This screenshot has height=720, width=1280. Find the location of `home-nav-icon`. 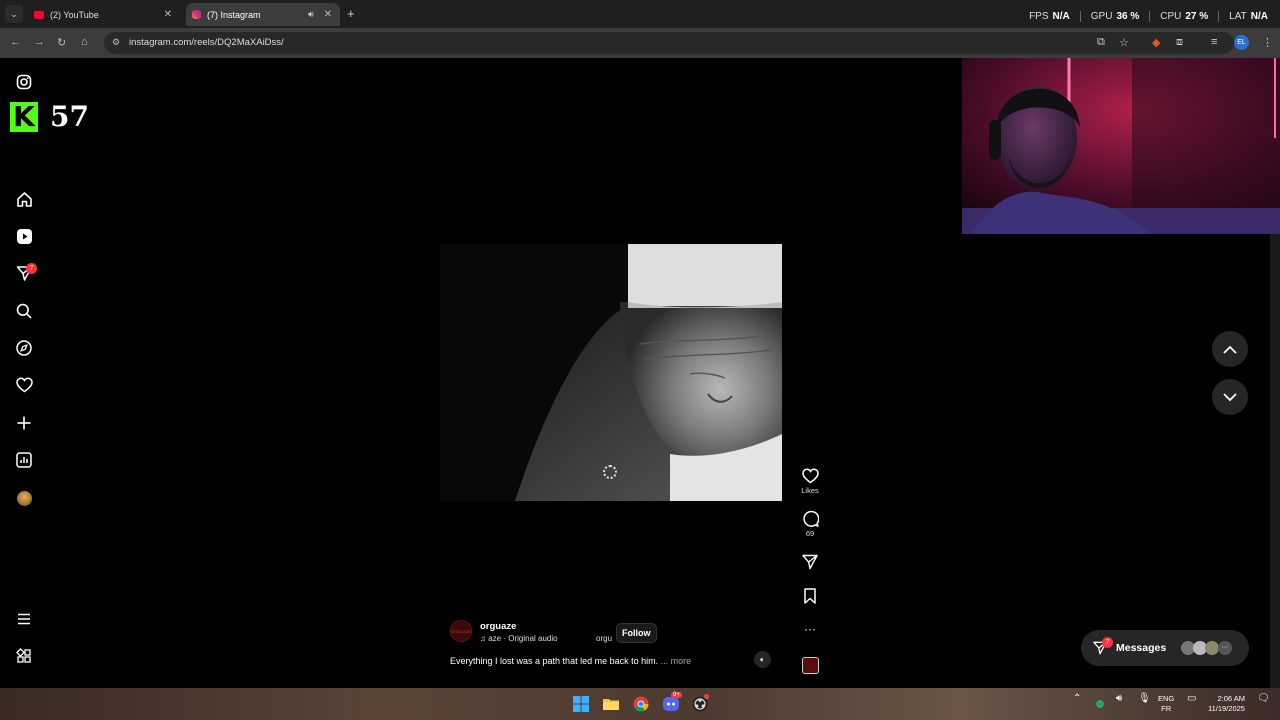

home-nav-icon is located at coordinates (24, 199).